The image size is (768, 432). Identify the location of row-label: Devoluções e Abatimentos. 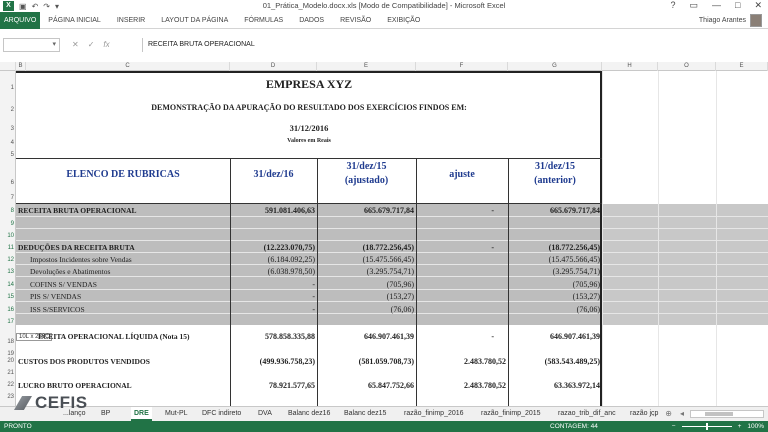
(70, 271).